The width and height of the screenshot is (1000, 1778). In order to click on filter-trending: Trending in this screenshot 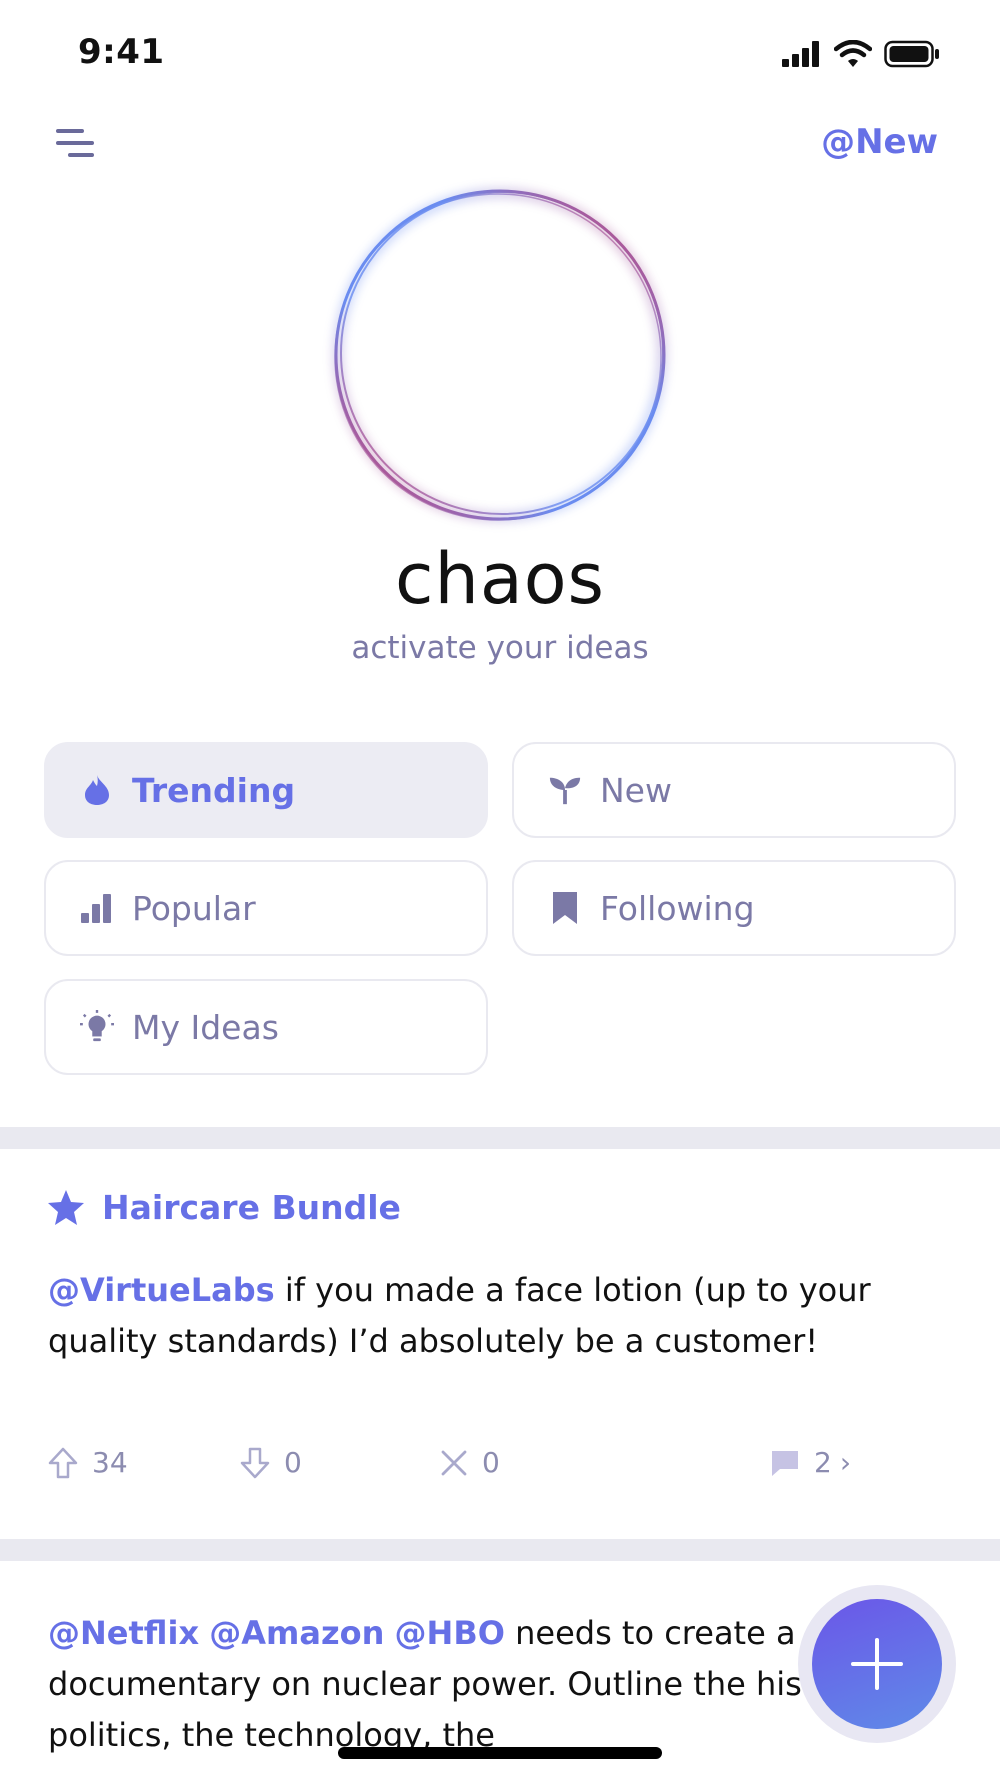, I will do `click(266, 790)`.